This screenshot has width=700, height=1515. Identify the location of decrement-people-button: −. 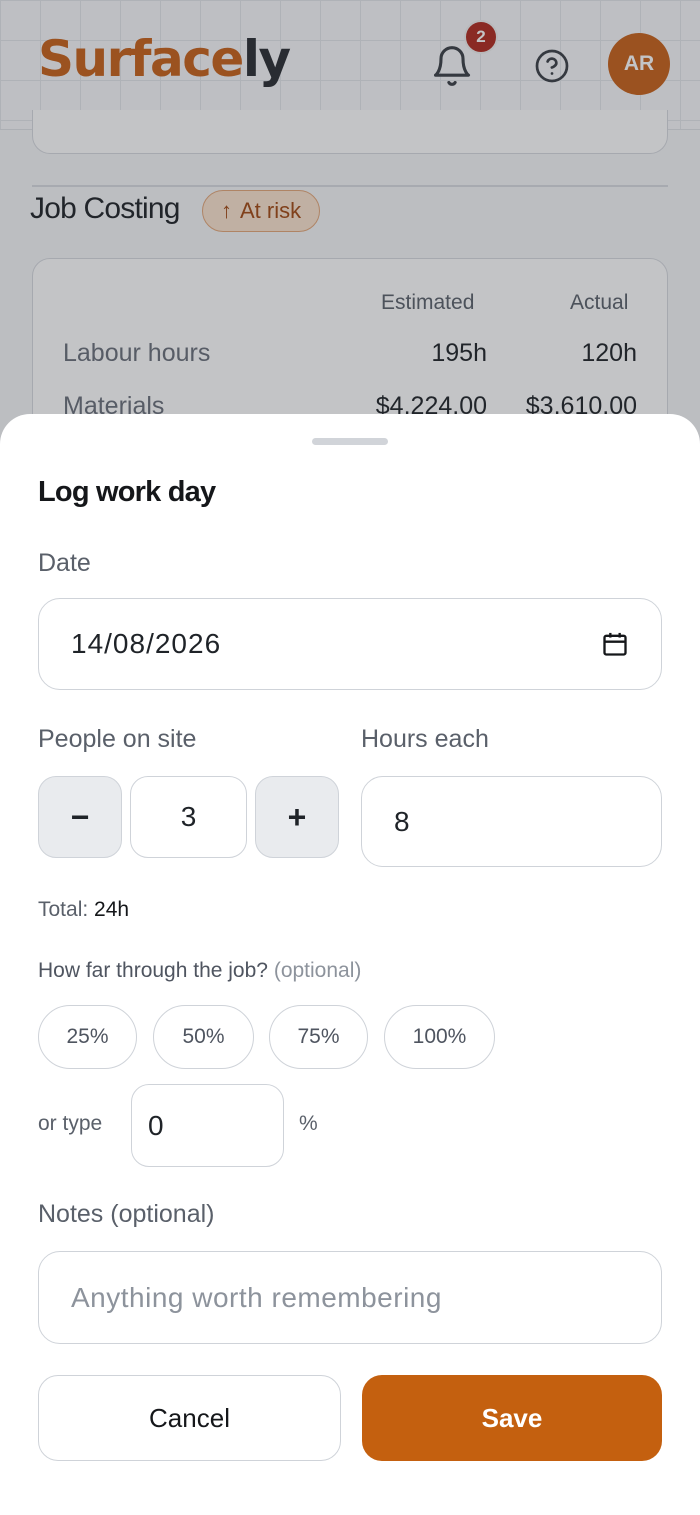
(80, 817).